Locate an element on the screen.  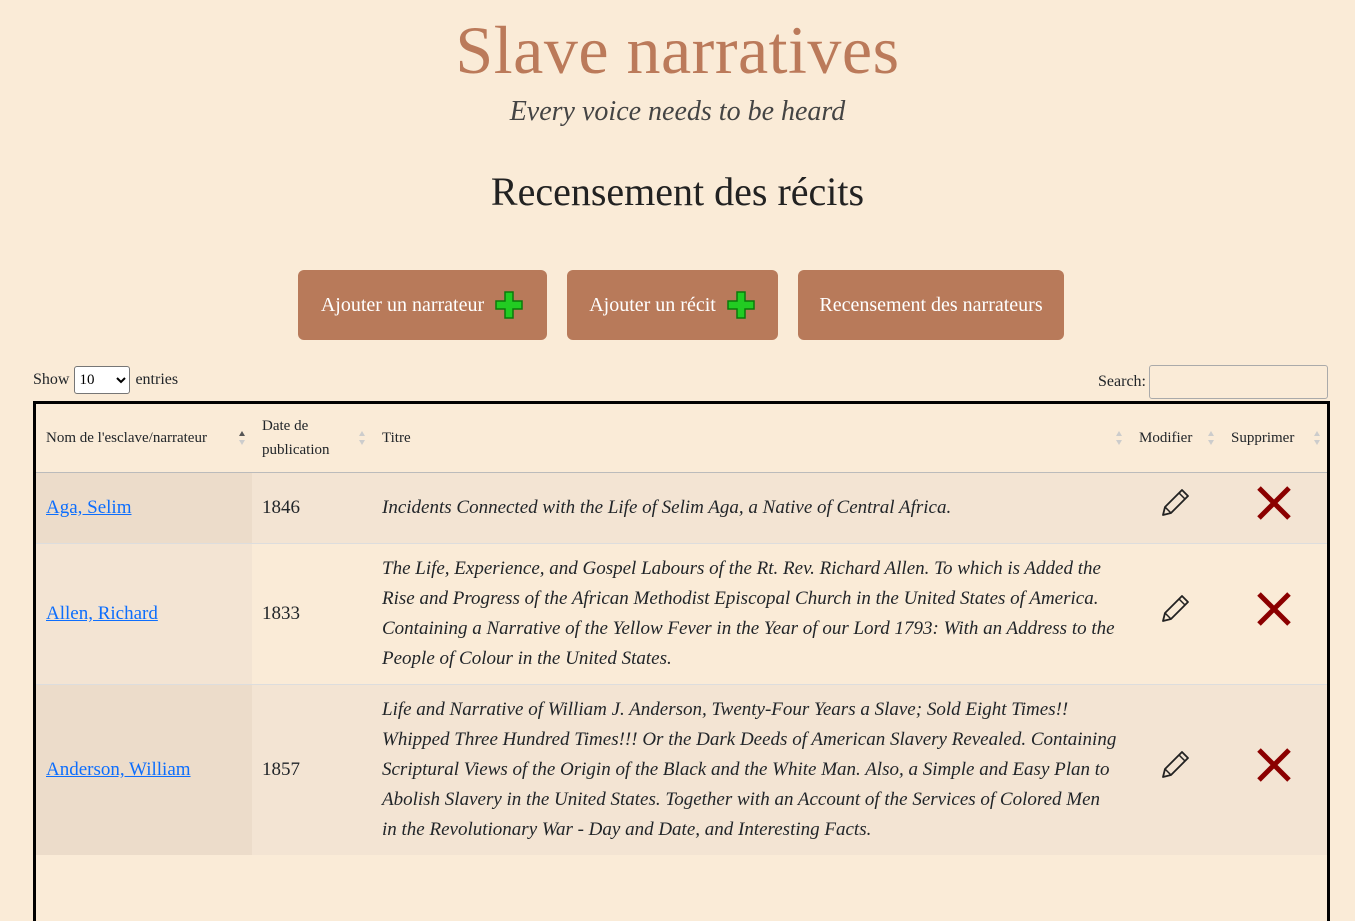
narrator-census-button: Recensement des narrateurs is located at coordinates (931, 305).